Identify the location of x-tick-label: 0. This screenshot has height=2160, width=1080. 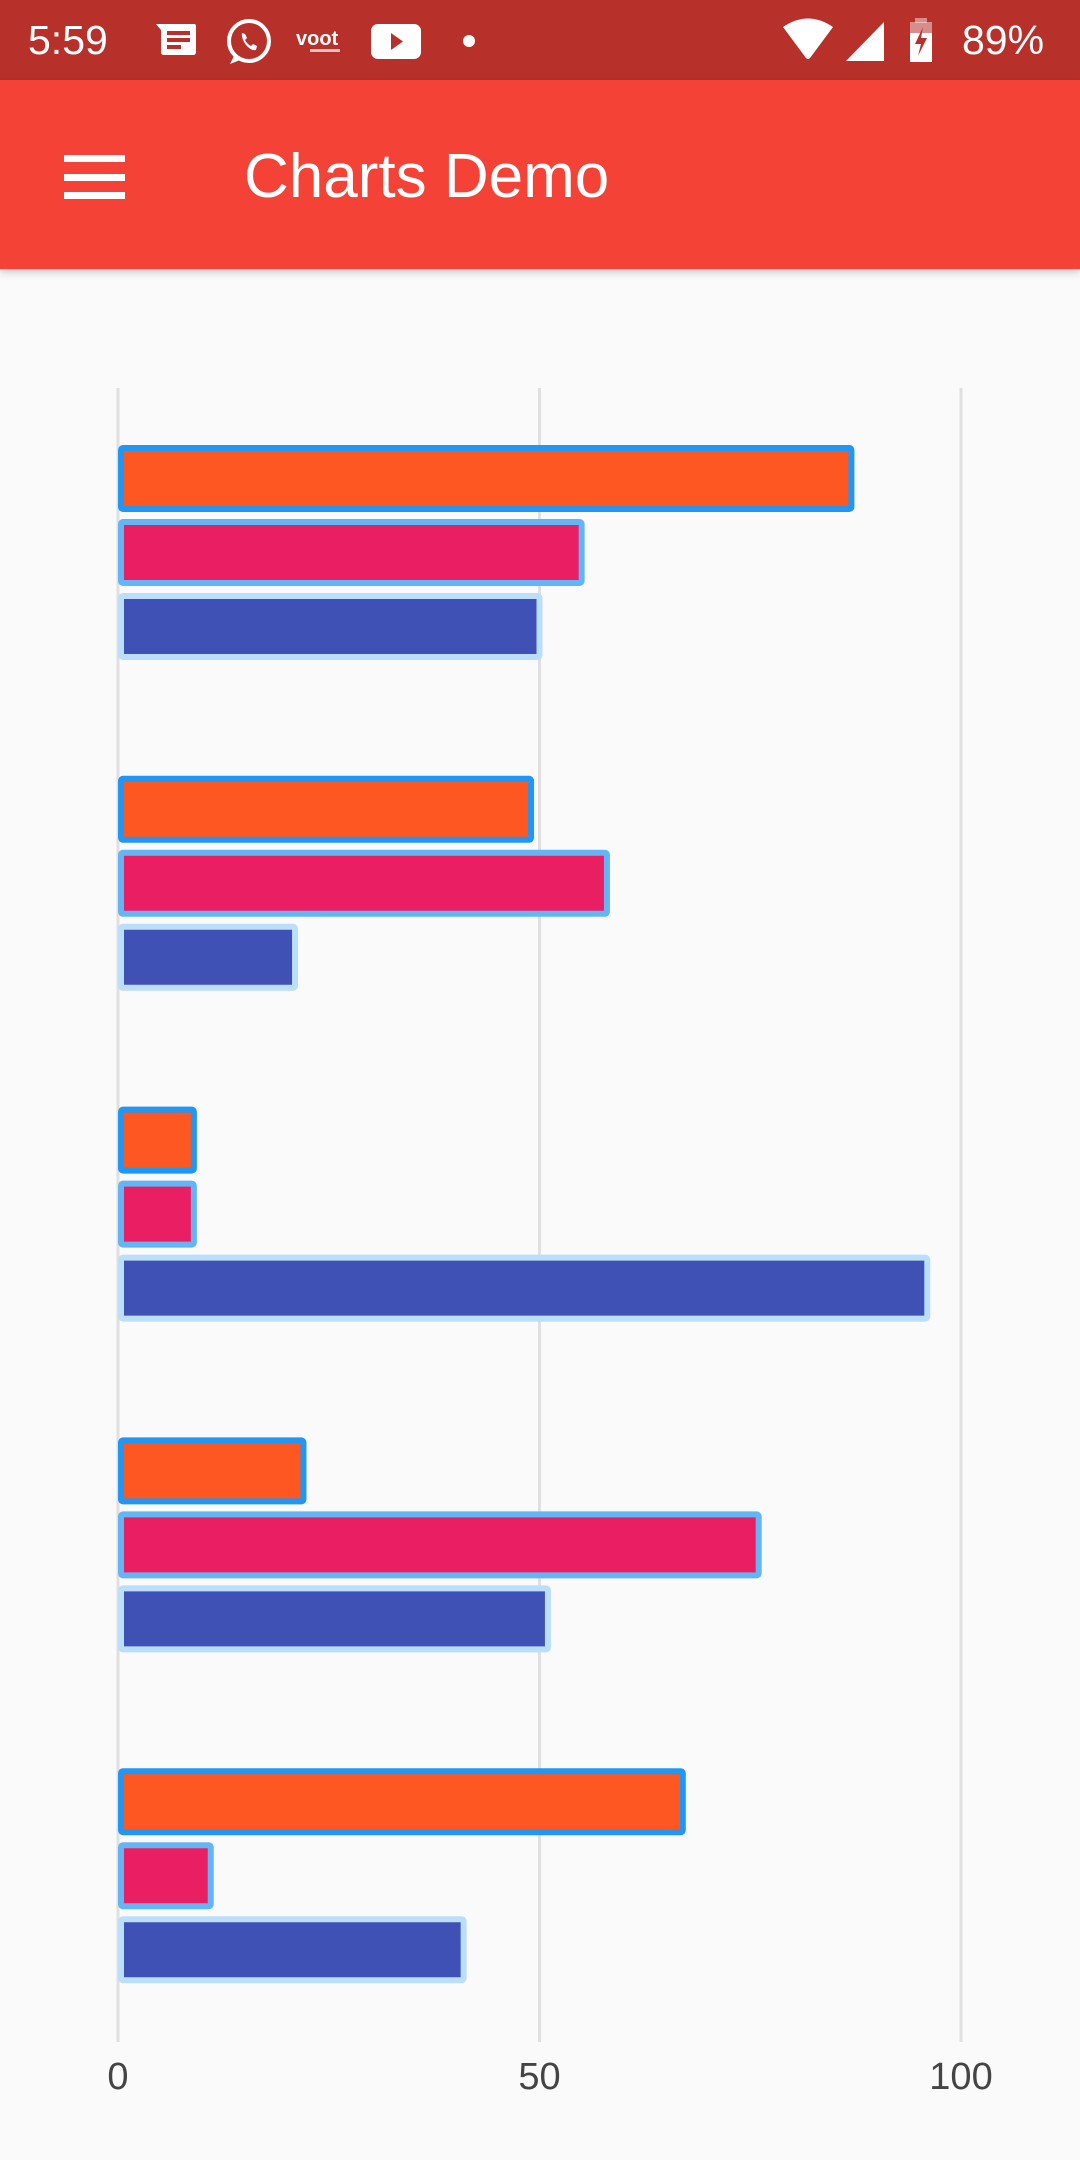
(117, 2077).